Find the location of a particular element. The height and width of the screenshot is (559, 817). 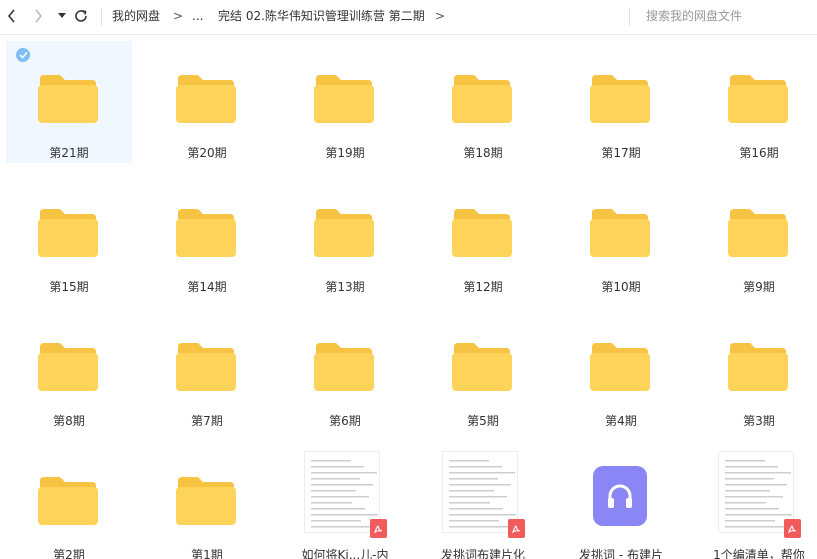

folder-item: 第15期 is located at coordinates (69, 236).